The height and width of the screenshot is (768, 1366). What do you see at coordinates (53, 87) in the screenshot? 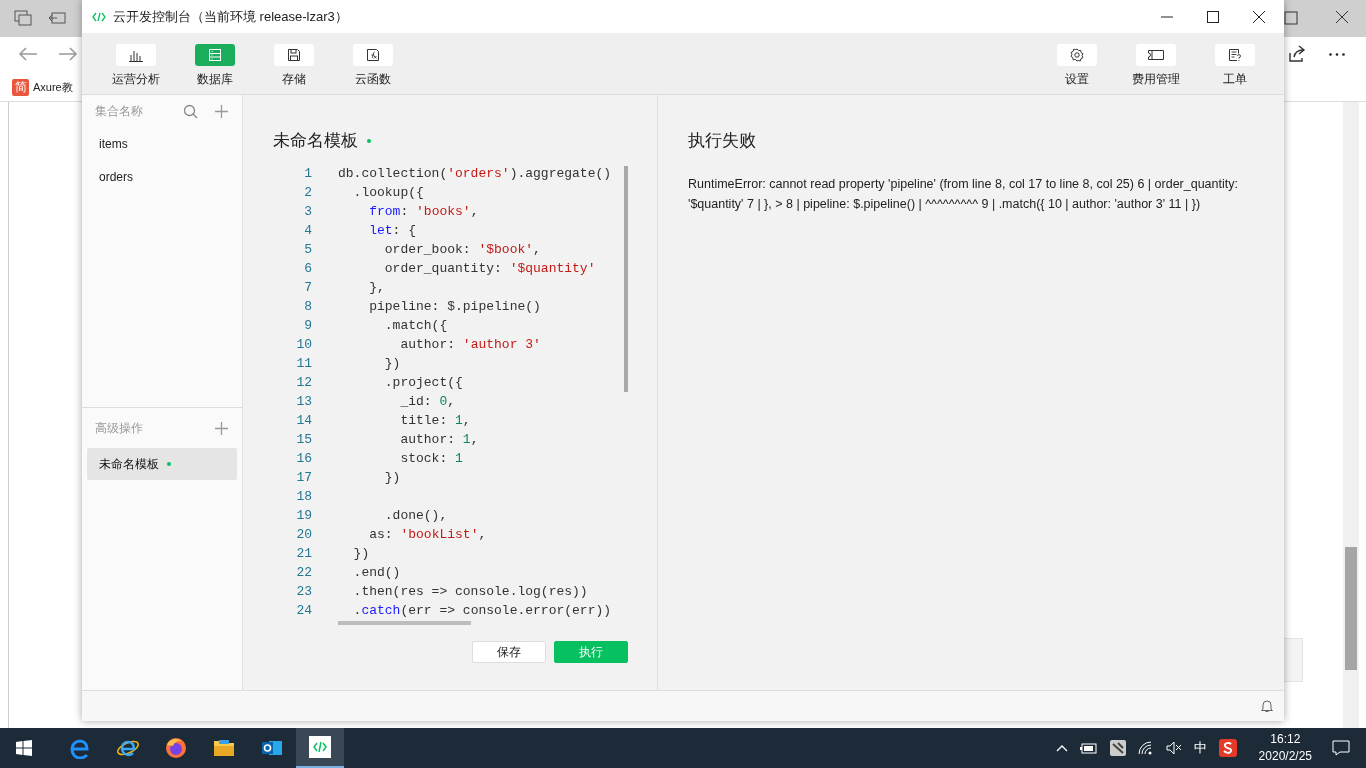
I see `bookmark-link: Axure教` at bounding box center [53, 87].